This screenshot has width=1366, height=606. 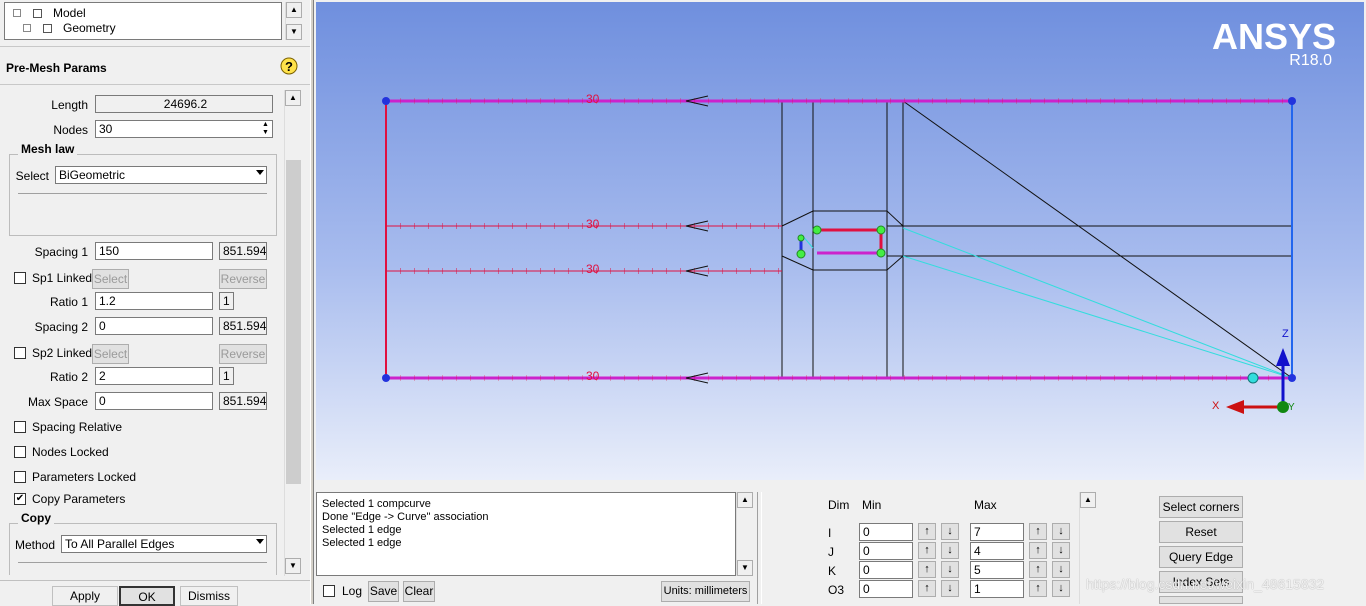 I want to click on select-corners-button: Select corners, so click(x=1201, y=507).